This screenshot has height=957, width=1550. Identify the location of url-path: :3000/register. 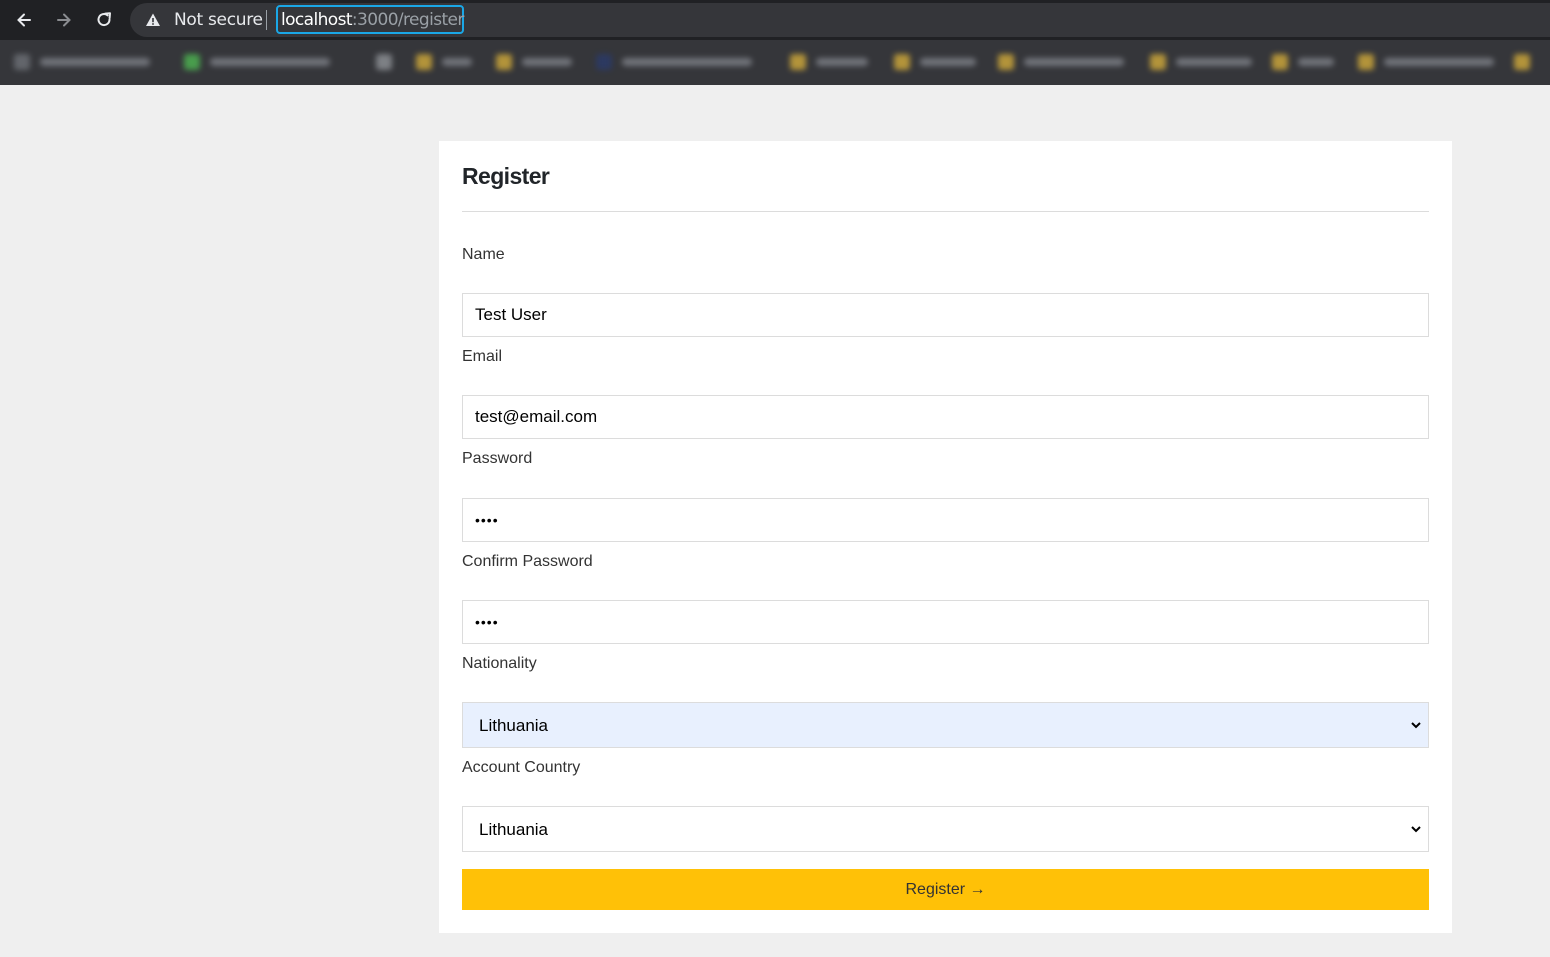
(407, 20).